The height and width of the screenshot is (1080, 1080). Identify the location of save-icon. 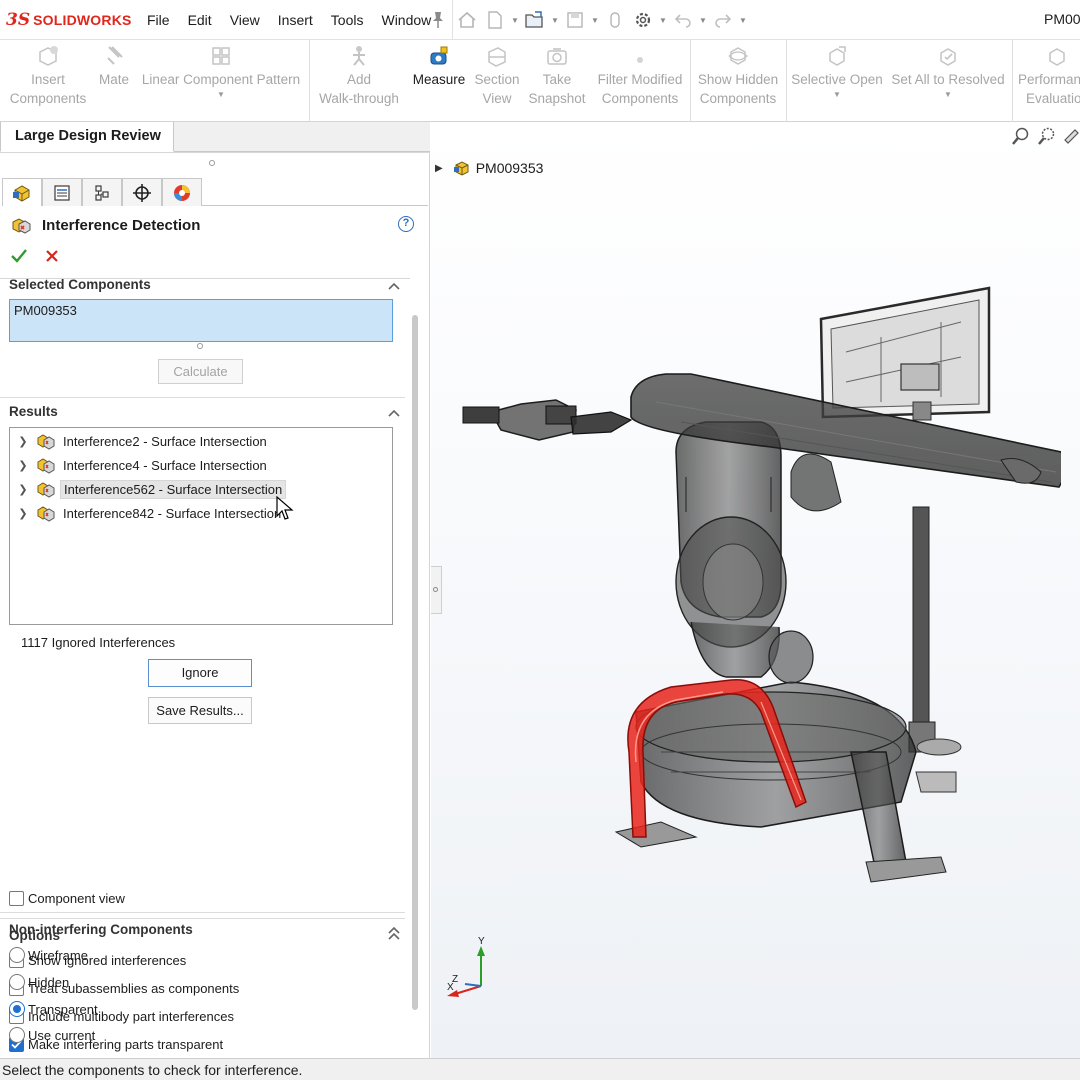
(575, 20).